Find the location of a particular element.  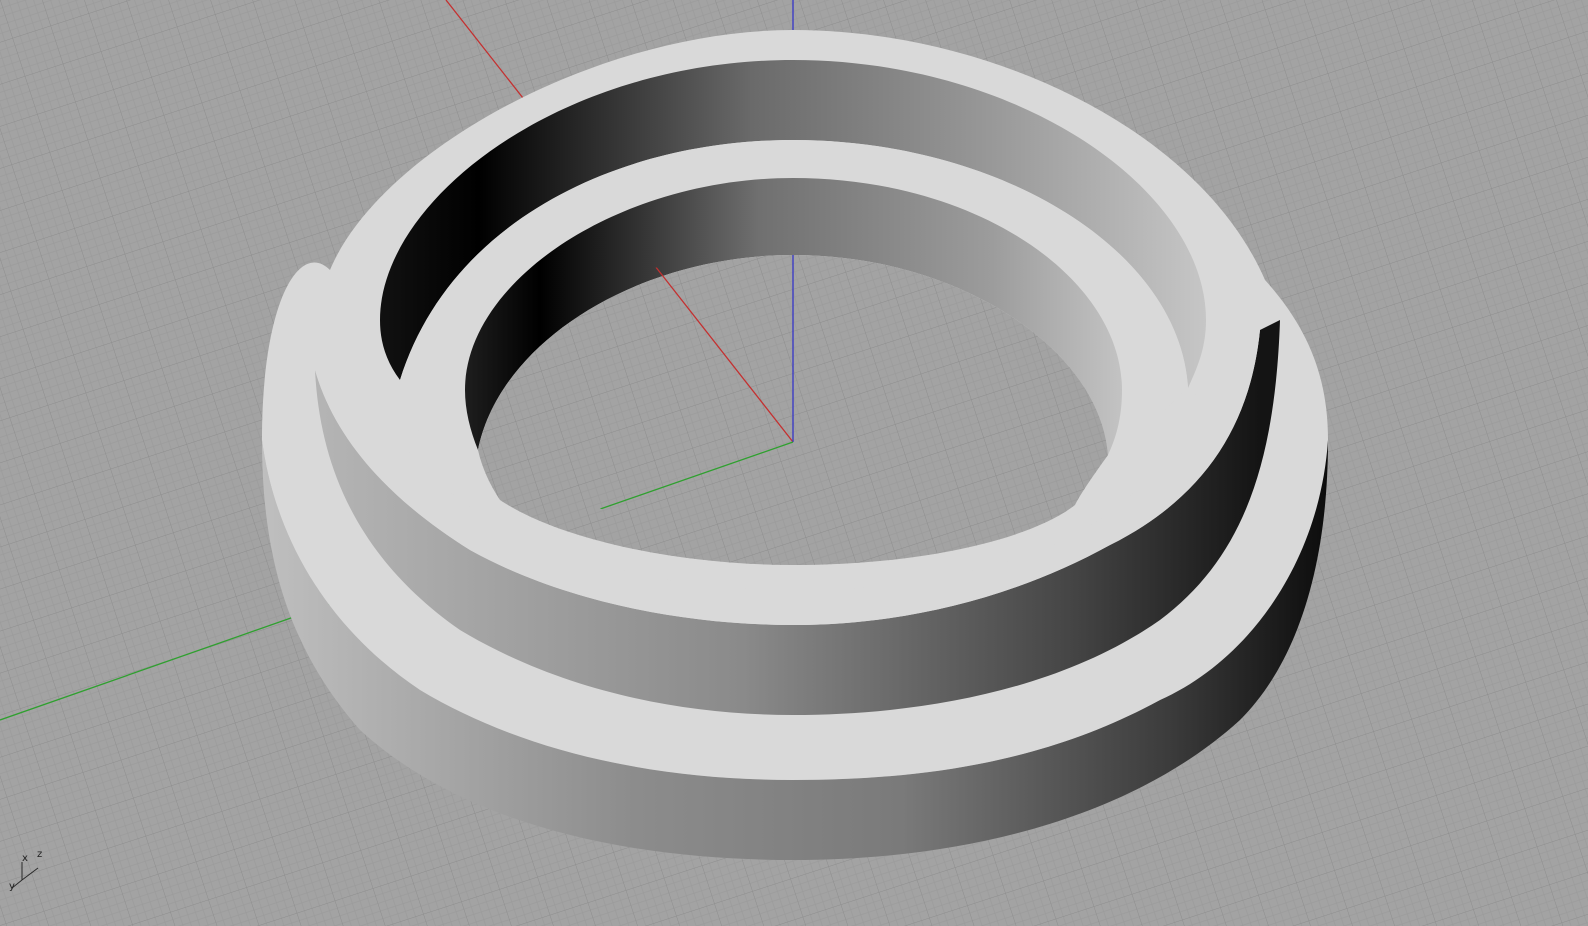

gizmo-x-label: x is located at coordinates (25, 858).